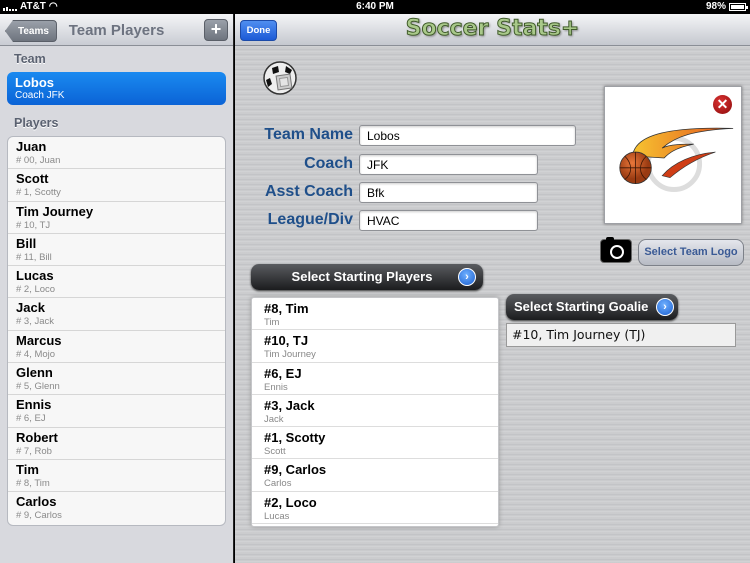 The width and height of the screenshot is (750, 563). What do you see at coordinates (448, 192) in the screenshot?
I see `asst-coach-field: Bfk` at bounding box center [448, 192].